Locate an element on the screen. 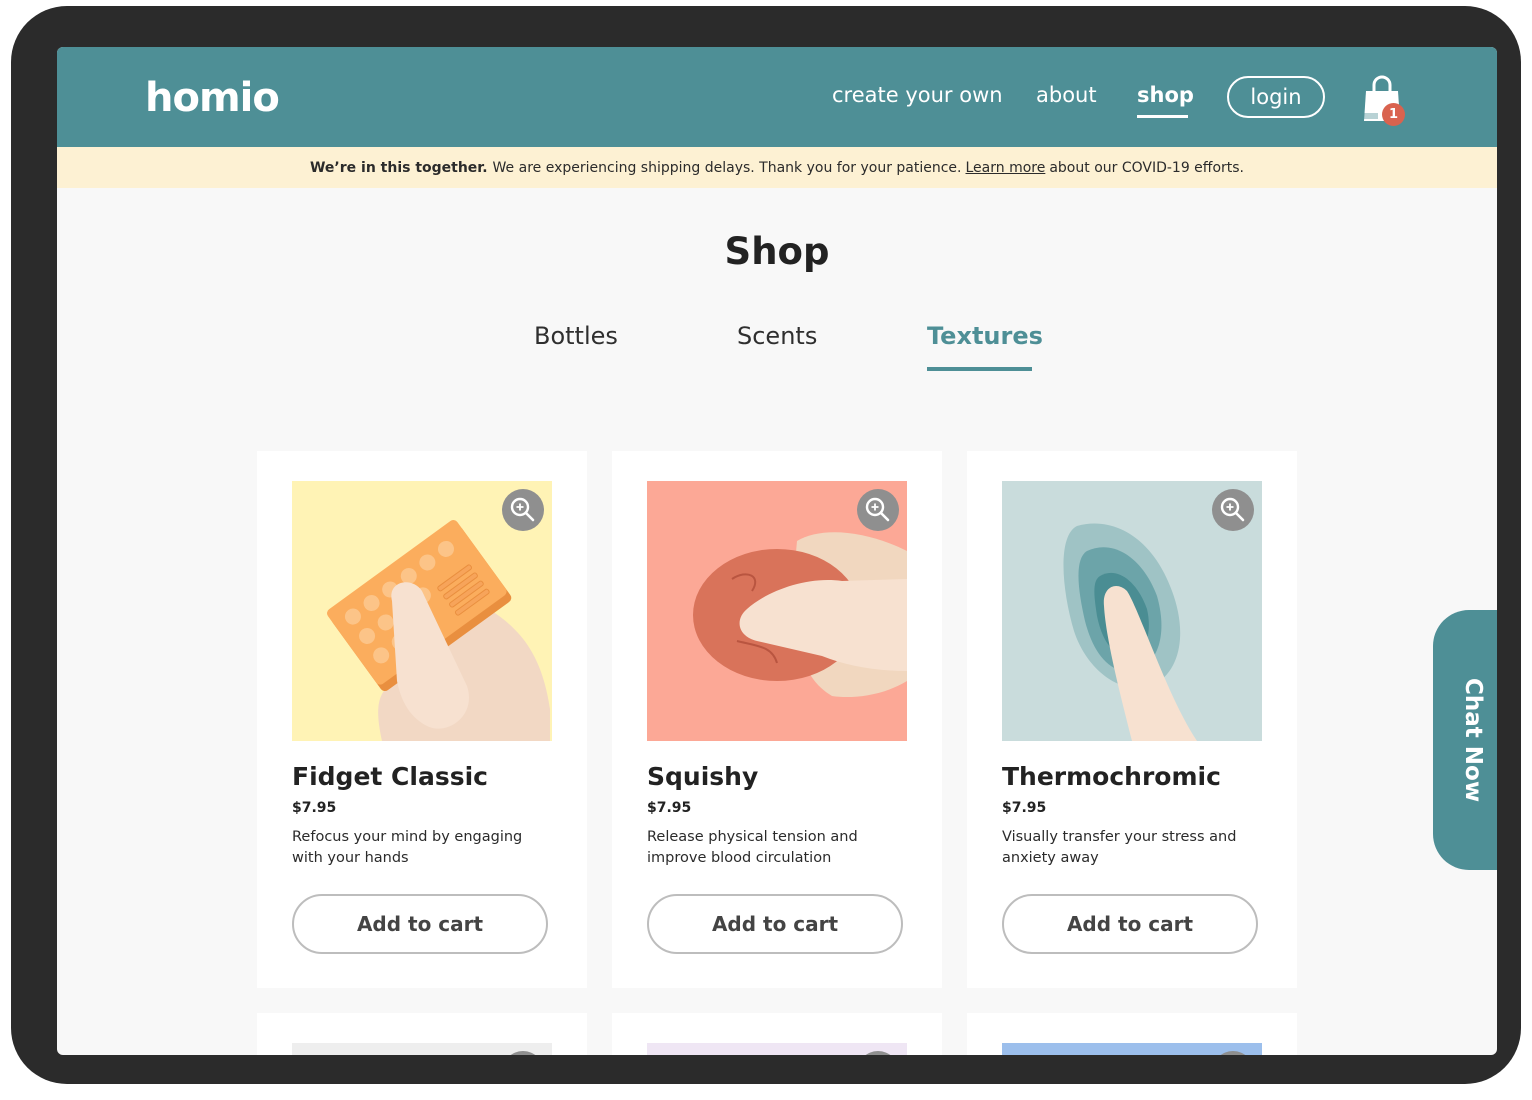  product-image-fidget-classic is located at coordinates (422, 611).